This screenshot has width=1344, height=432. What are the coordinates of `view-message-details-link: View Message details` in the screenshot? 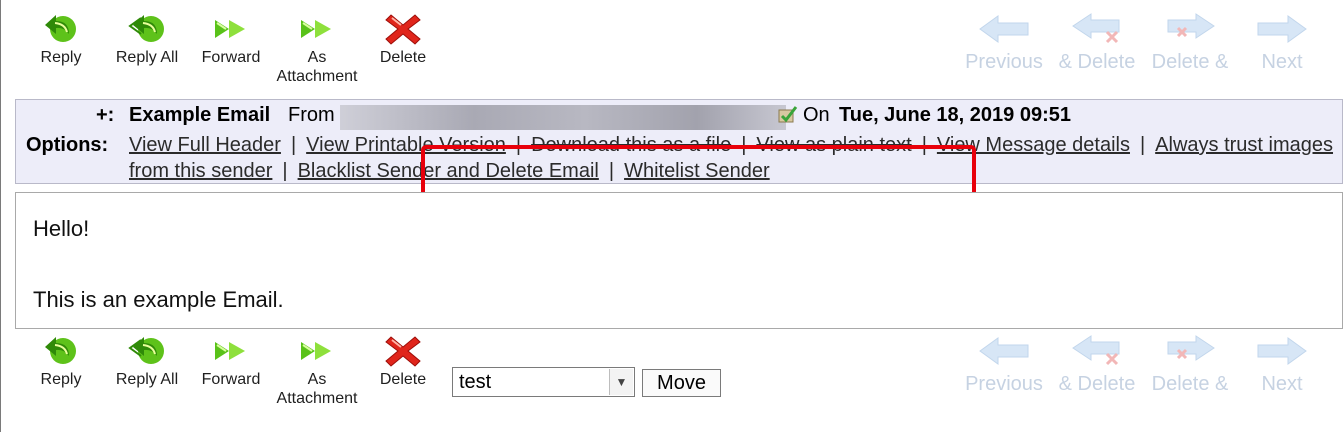 It's located at (1033, 145).